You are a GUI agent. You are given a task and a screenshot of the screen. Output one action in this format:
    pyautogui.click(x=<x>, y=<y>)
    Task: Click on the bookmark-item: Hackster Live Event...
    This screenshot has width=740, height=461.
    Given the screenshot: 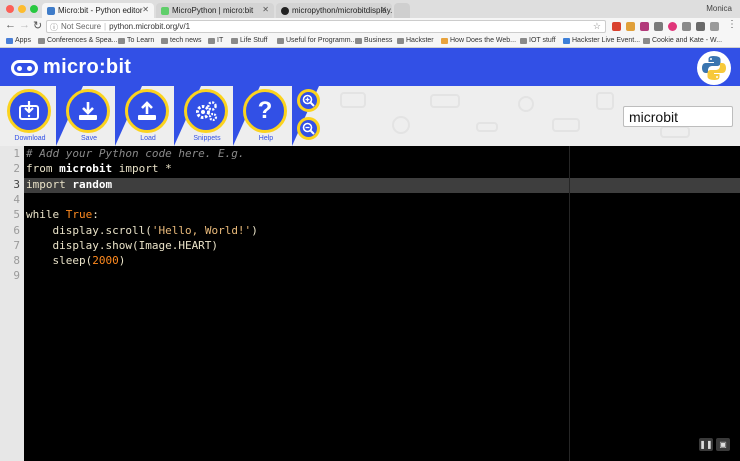 What is the action you would take?
    pyautogui.click(x=601, y=40)
    